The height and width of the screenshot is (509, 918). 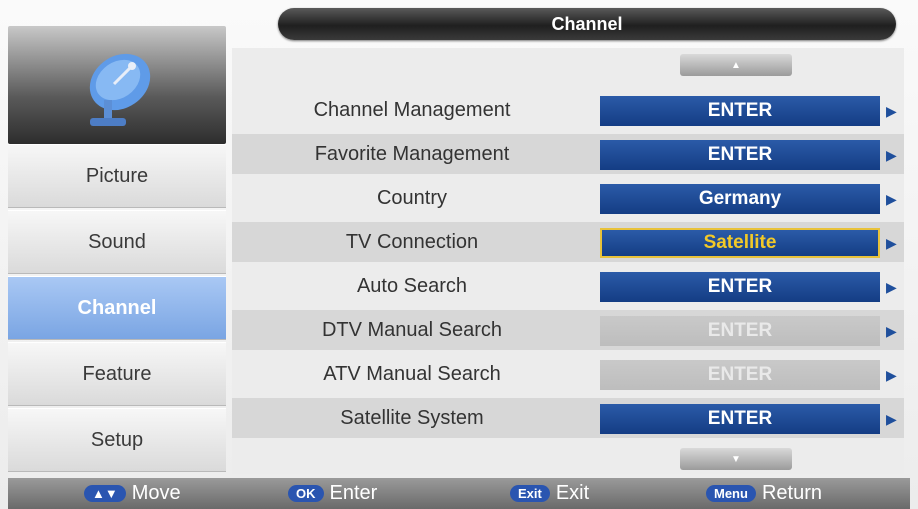 I want to click on menu-row-dtv-manual-search: DTV Manual Search ENTER ▶, so click(x=568, y=330).